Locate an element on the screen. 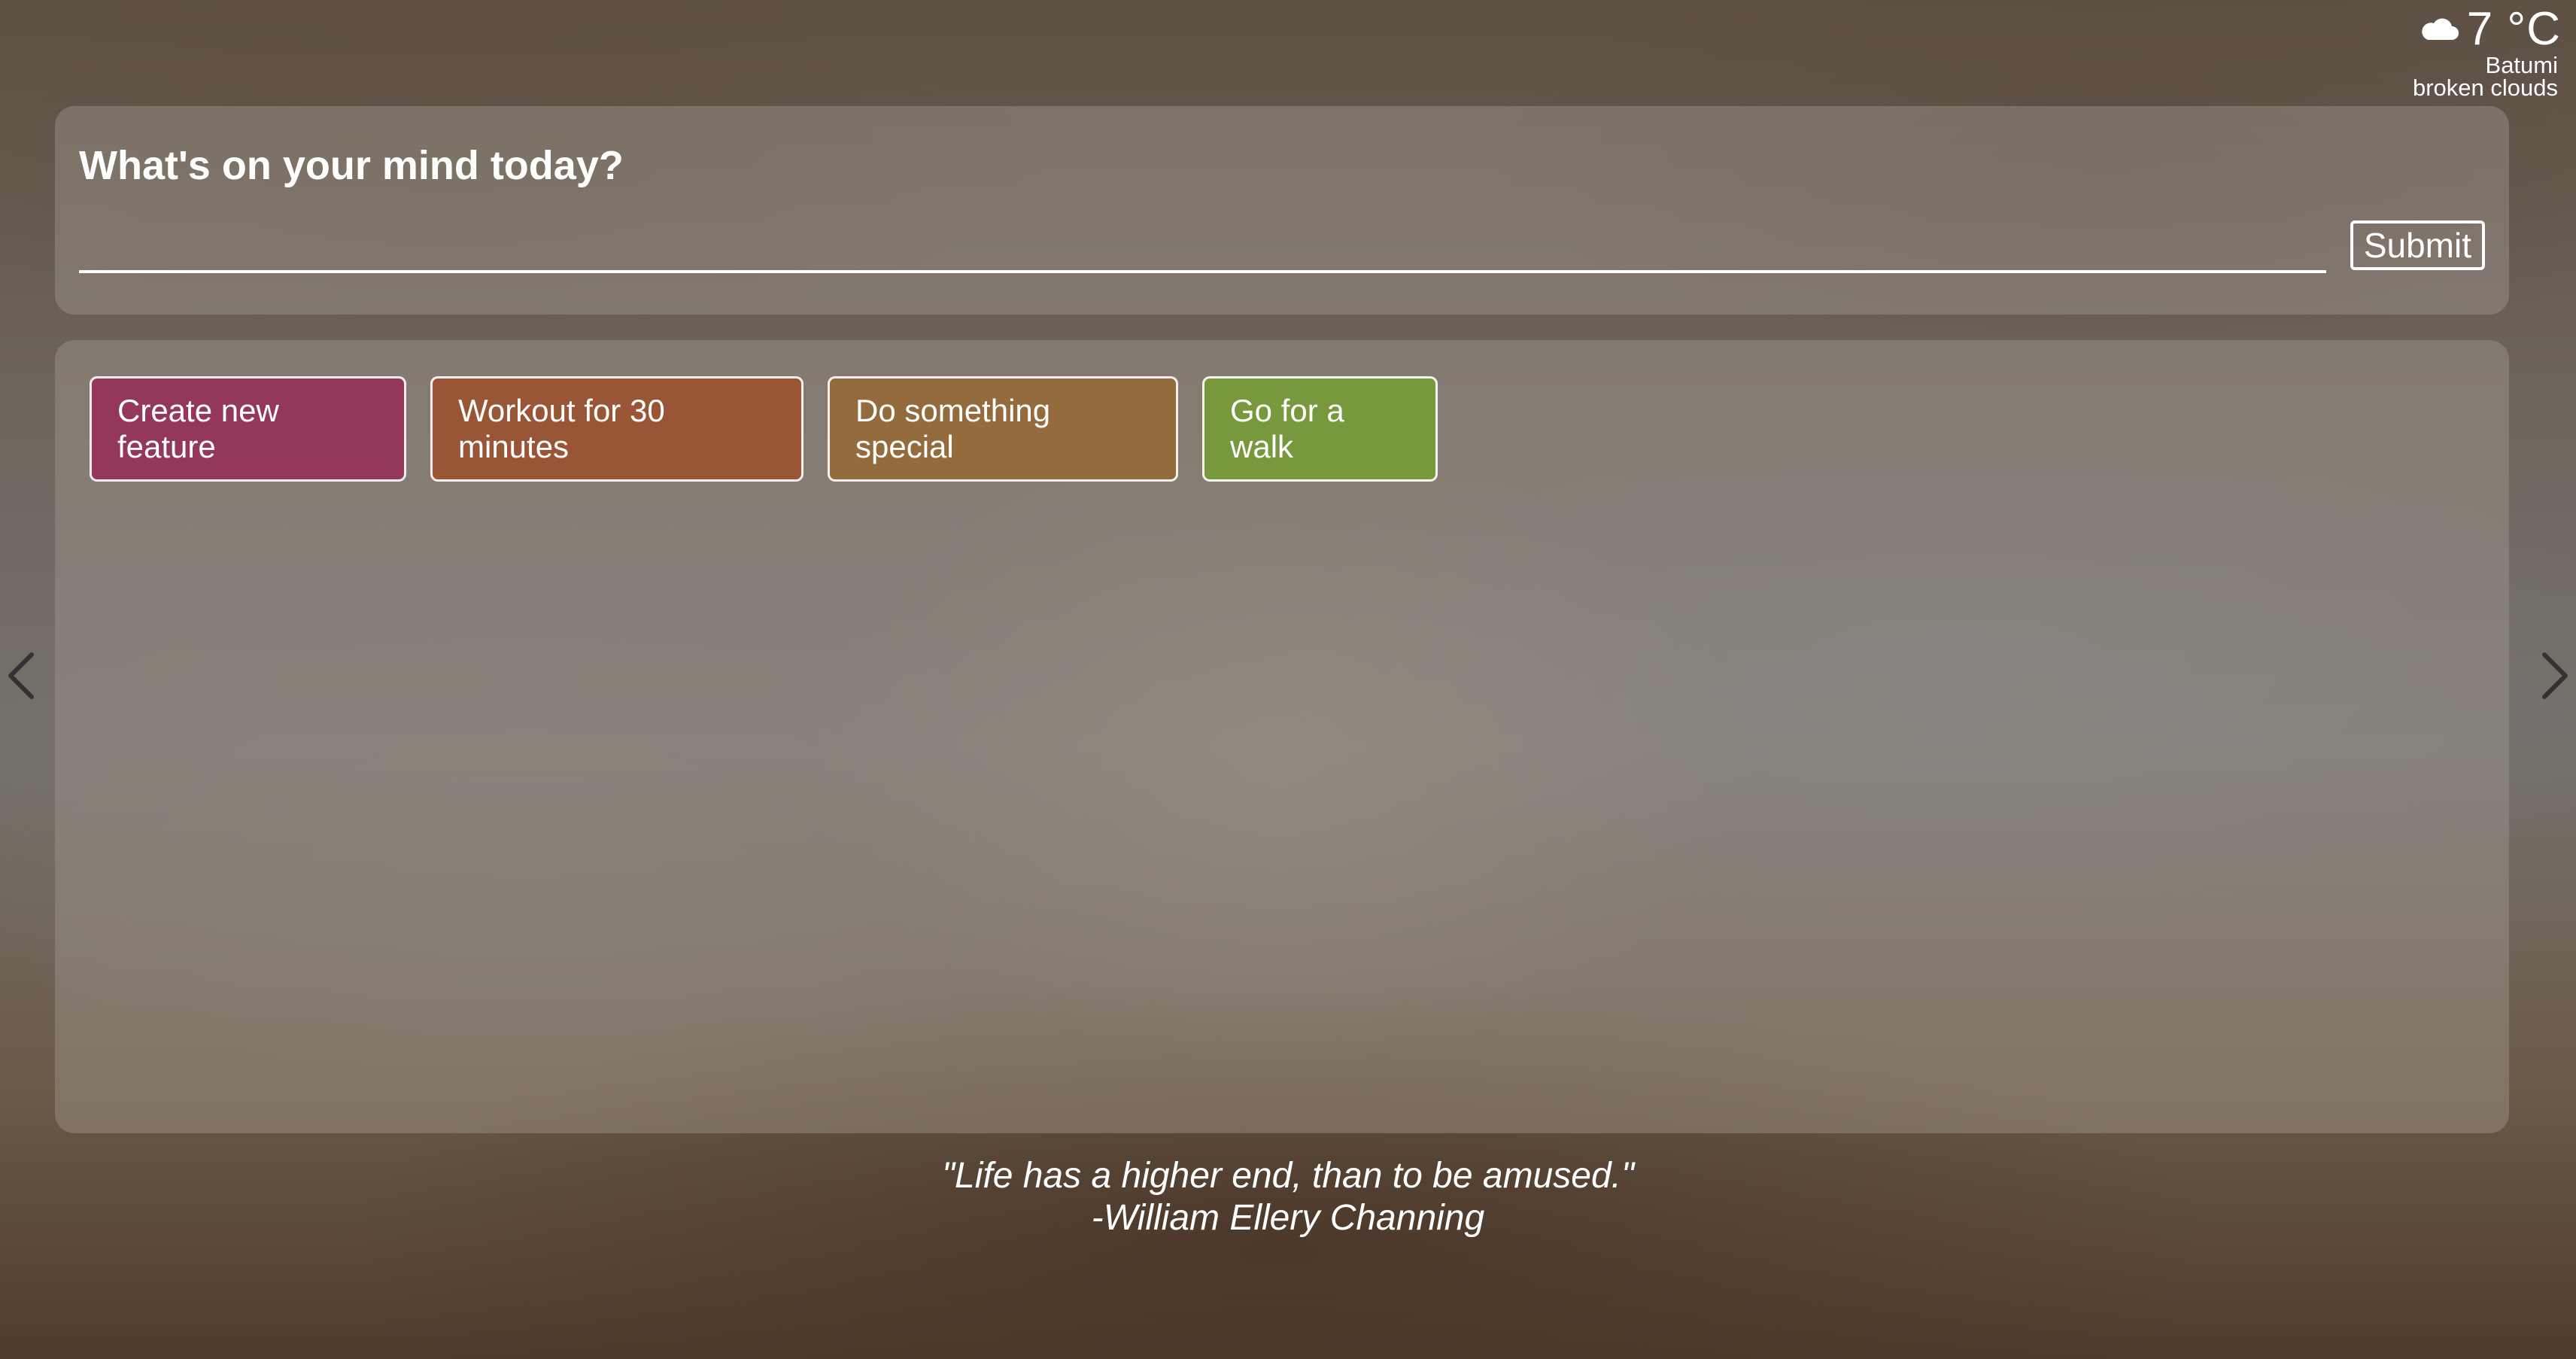 Image resolution: width=2576 pixels, height=1359 pixels. prompt-title: What's on your mind today? is located at coordinates (352, 165).